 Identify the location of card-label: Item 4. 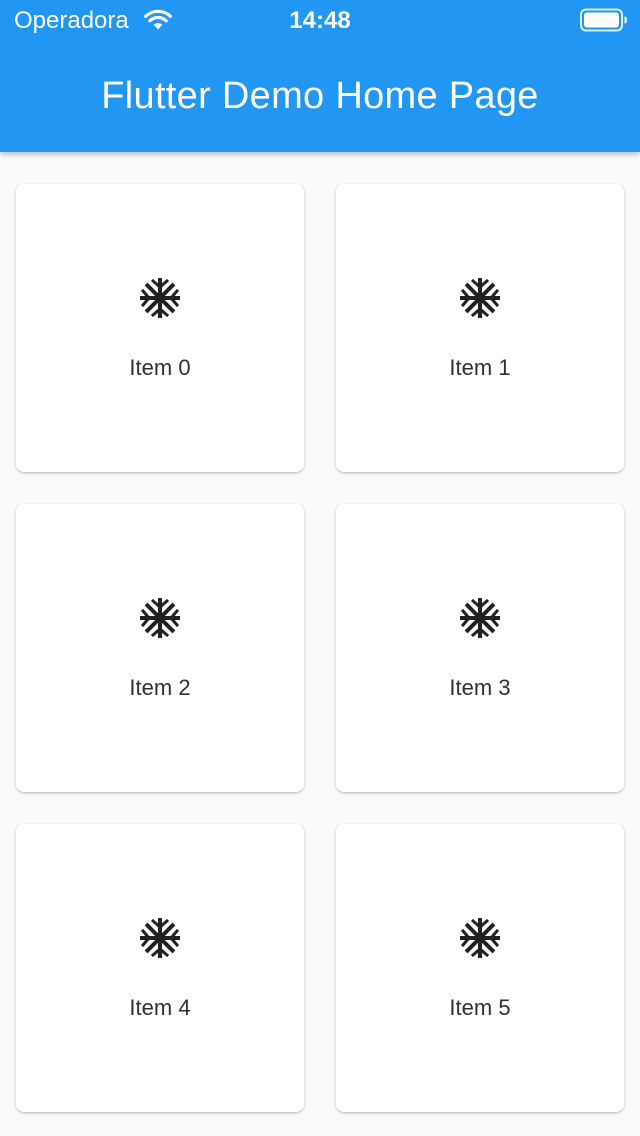
(160, 1007).